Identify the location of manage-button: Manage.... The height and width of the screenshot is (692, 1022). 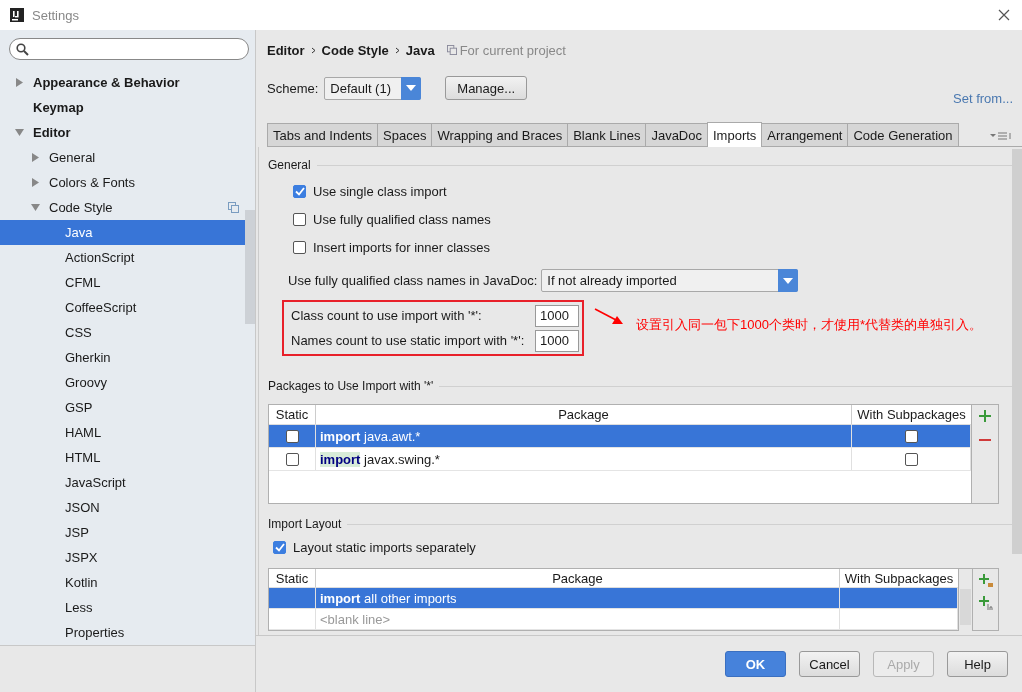
(486, 88).